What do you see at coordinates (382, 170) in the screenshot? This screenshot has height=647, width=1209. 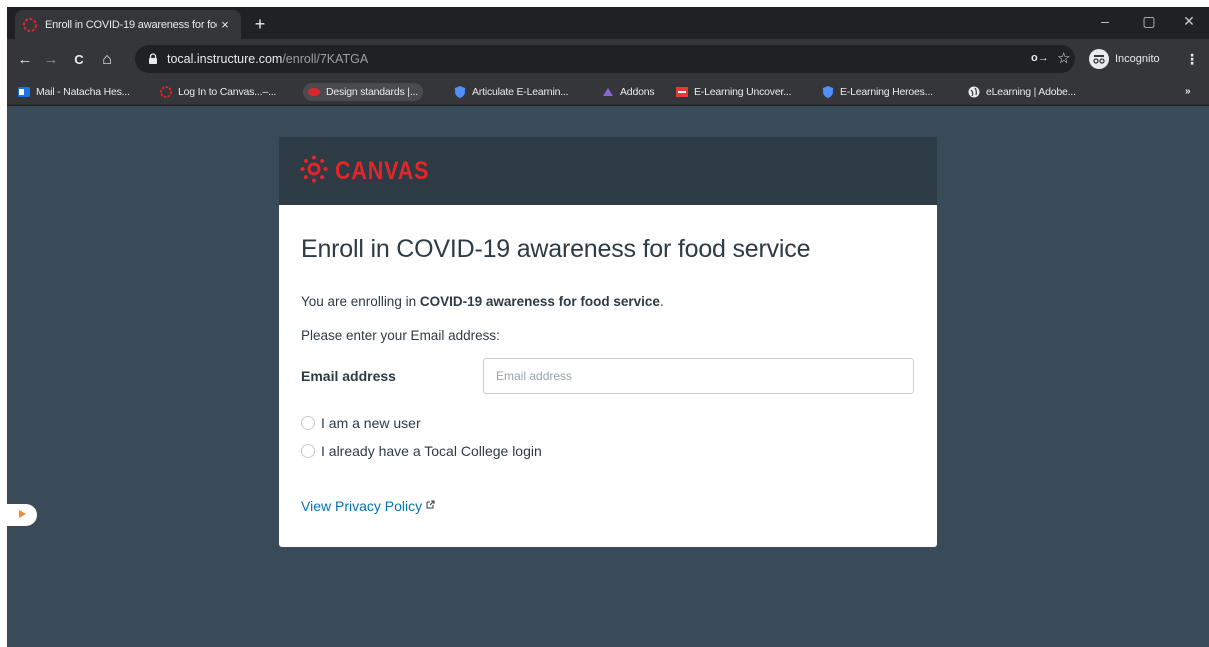 I see `canvas-logo-text: CANVAS` at bounding box center [382, 170].